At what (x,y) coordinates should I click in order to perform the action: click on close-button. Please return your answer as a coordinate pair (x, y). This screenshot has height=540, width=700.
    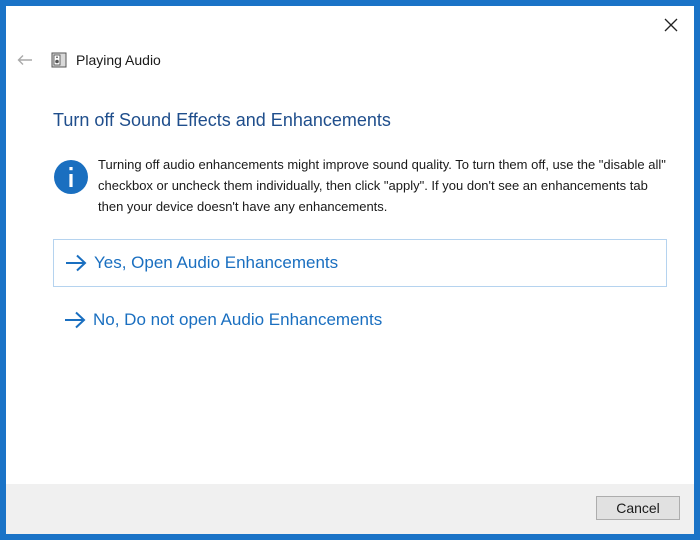
    Looking at the image, I should click on (671, 25).